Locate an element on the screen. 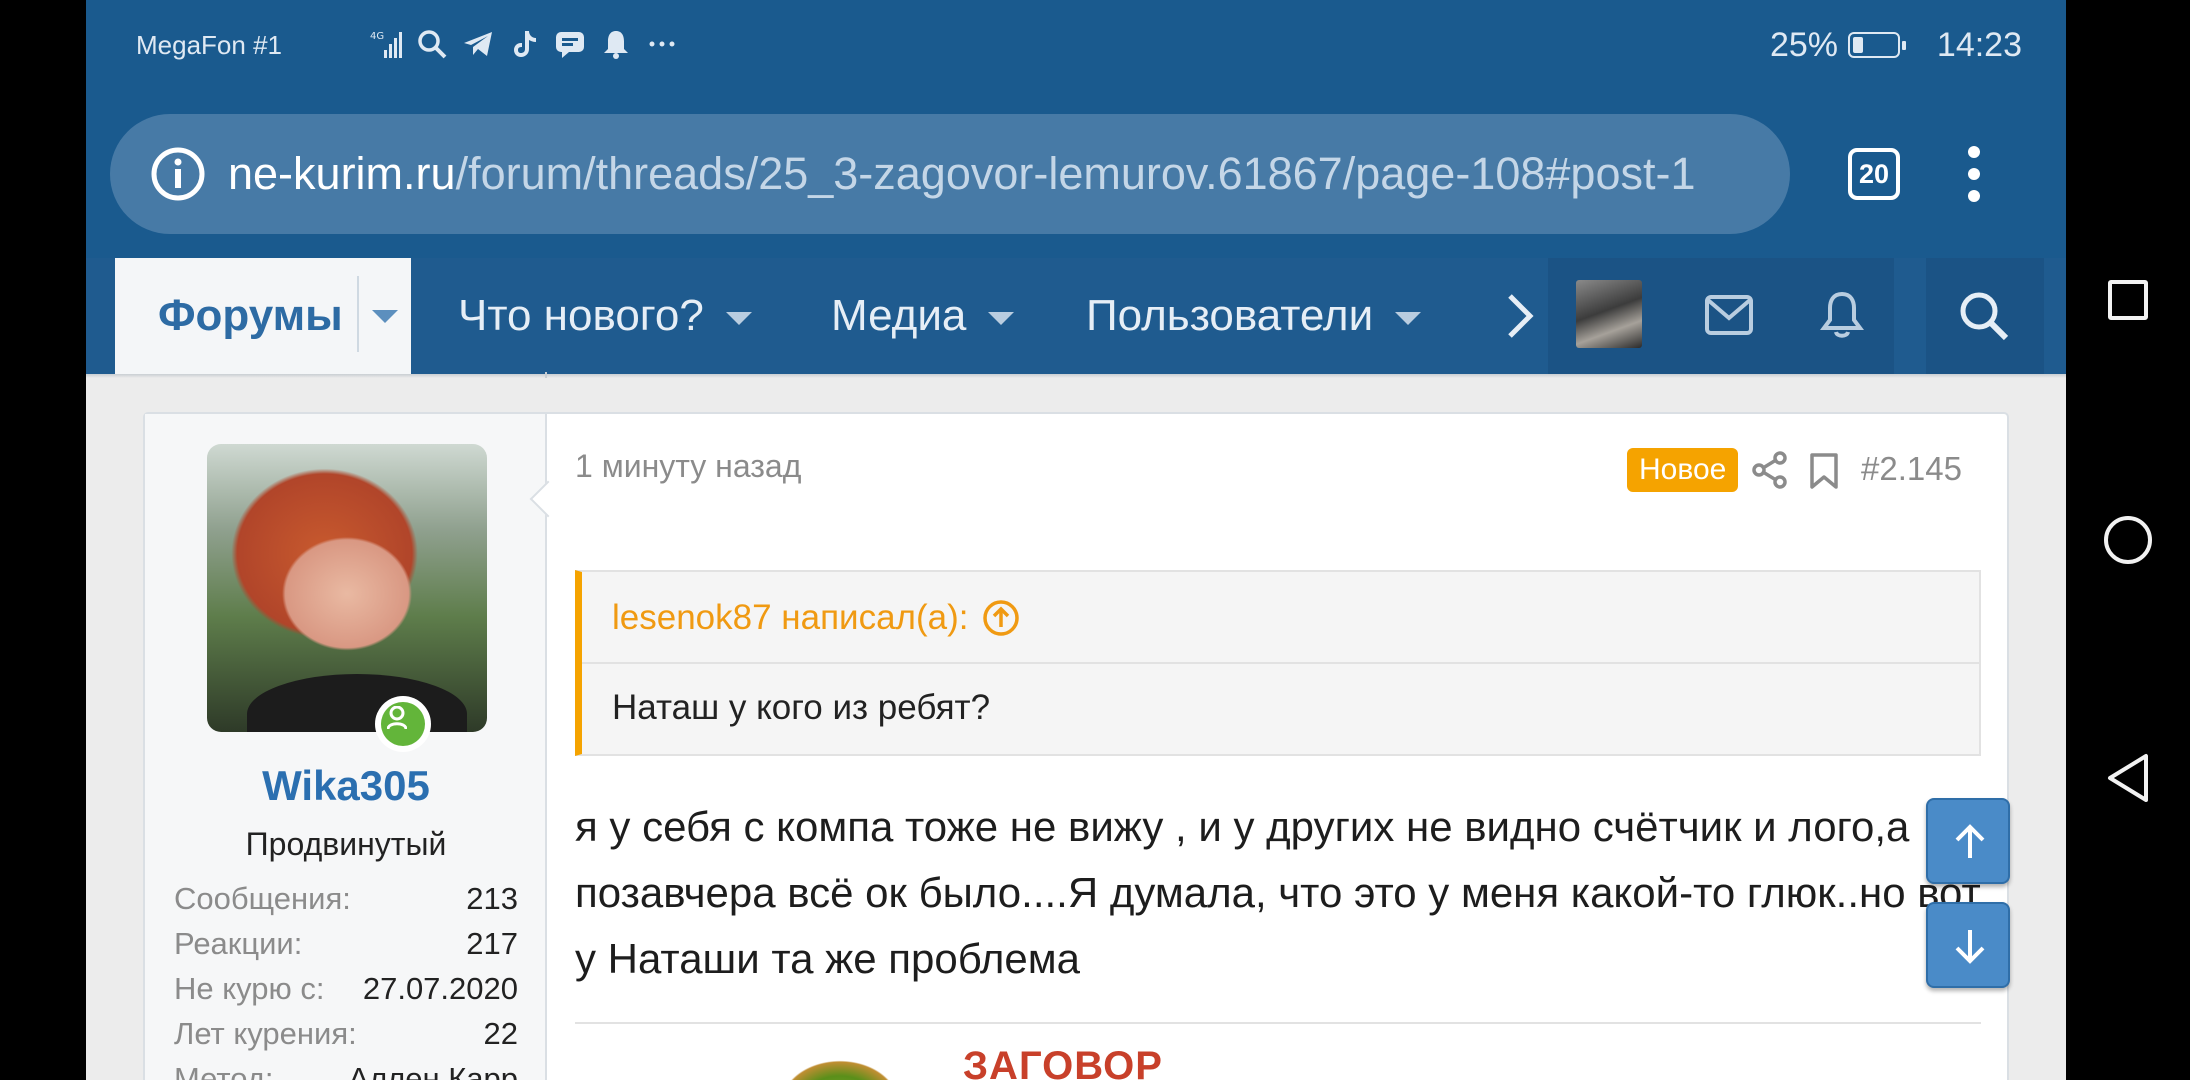  chat-icon is located at coordinates (570, 45).